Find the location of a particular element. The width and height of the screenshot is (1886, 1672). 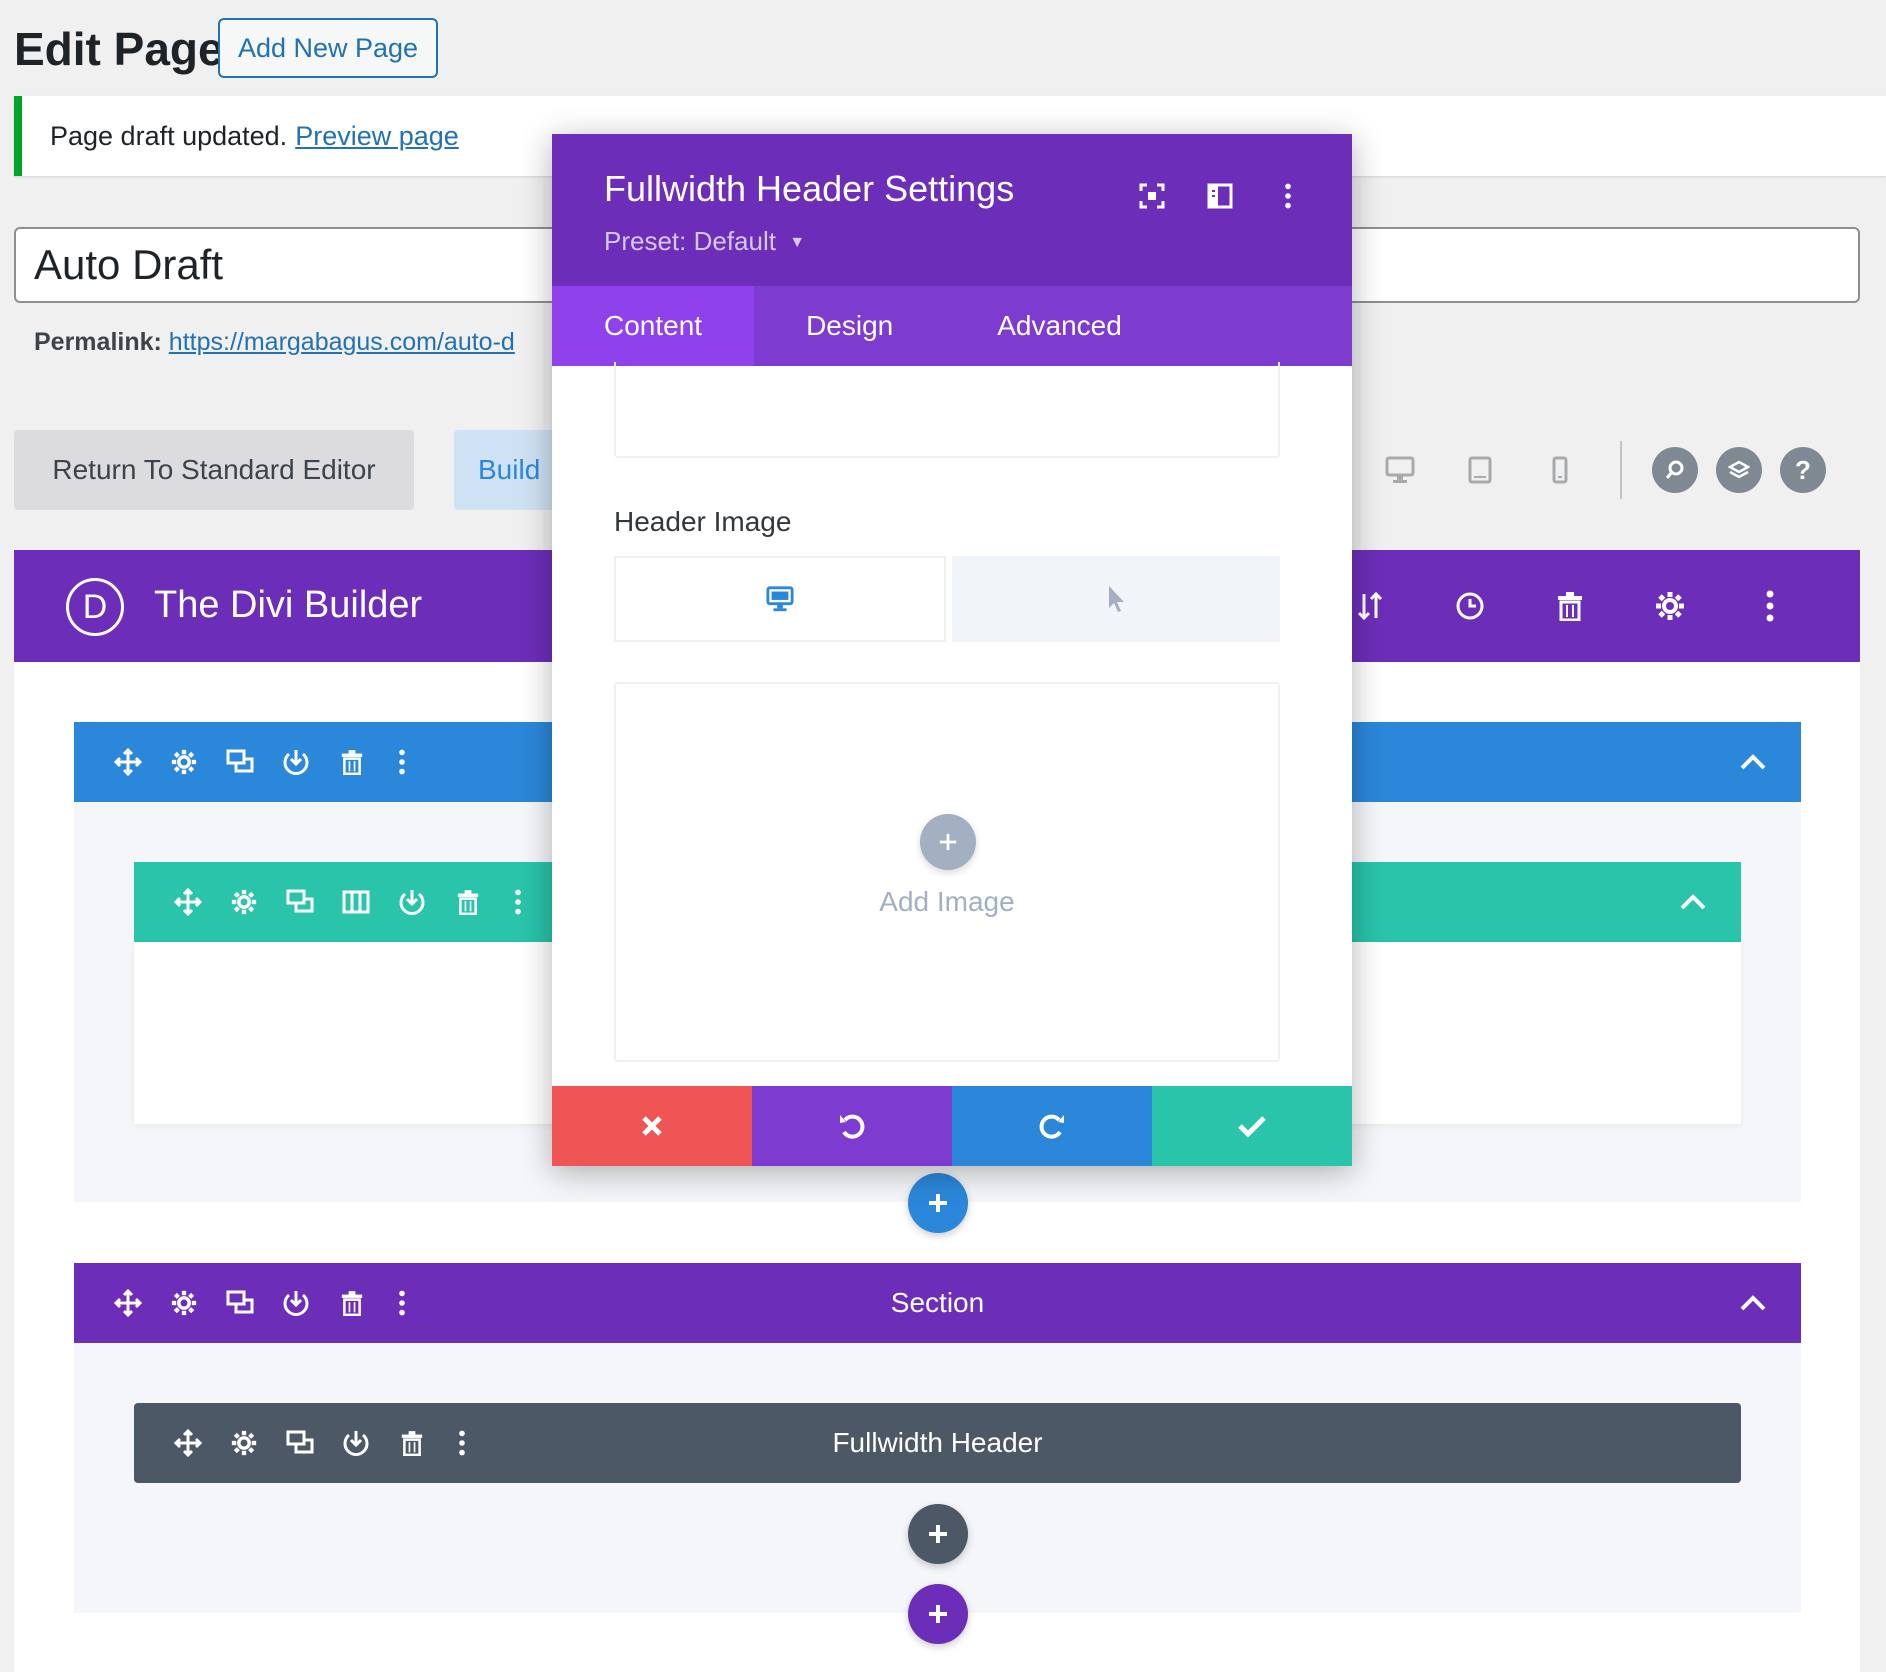

add-module-button is located at coordinates (938, 1534).